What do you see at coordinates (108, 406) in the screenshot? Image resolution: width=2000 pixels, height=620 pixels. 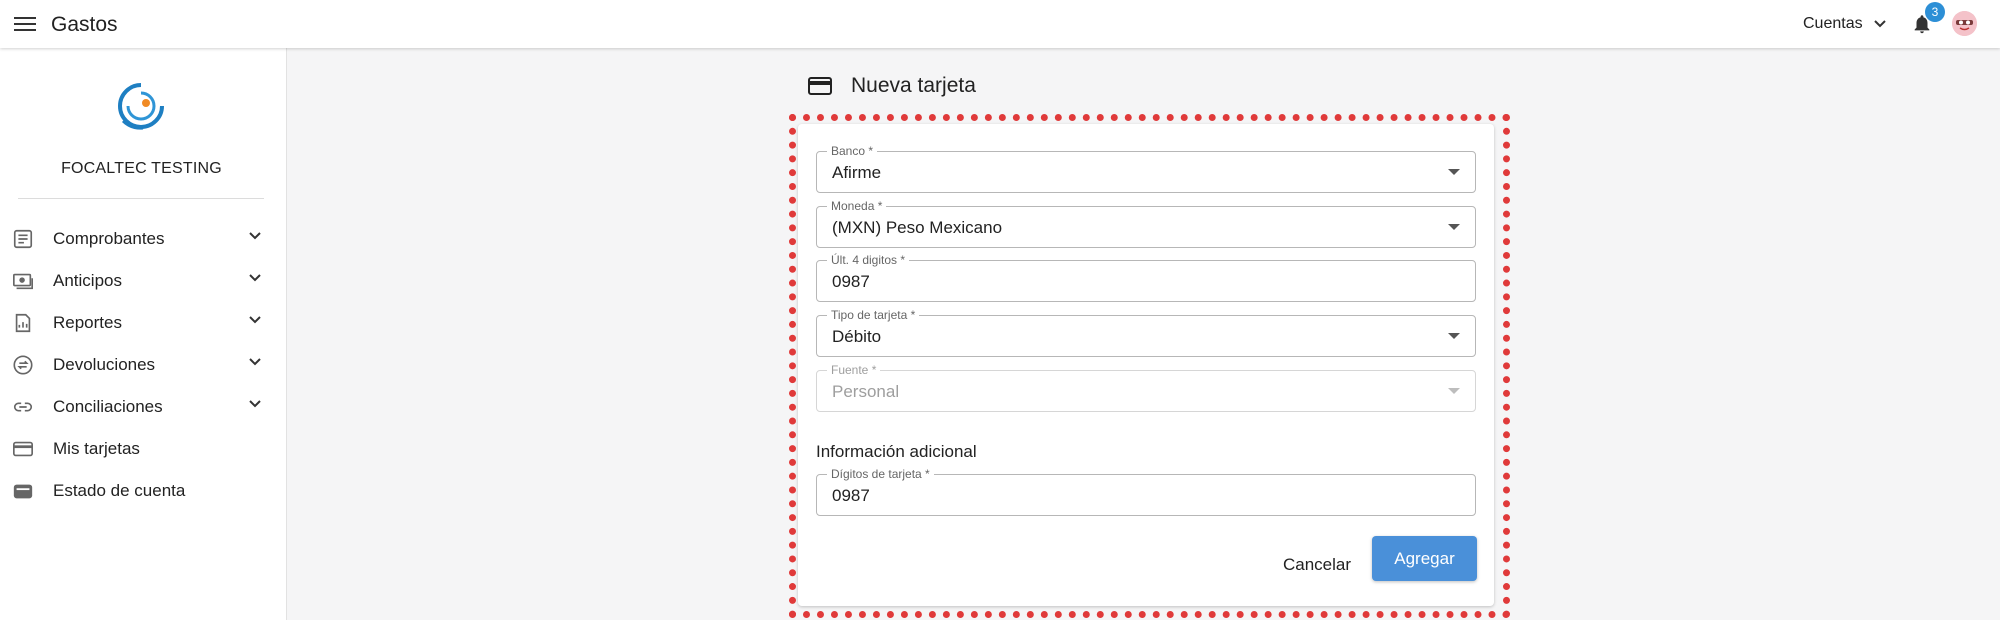 I see `sidebar-item-label: Conciliaciones` at bounding box center [108, 406].